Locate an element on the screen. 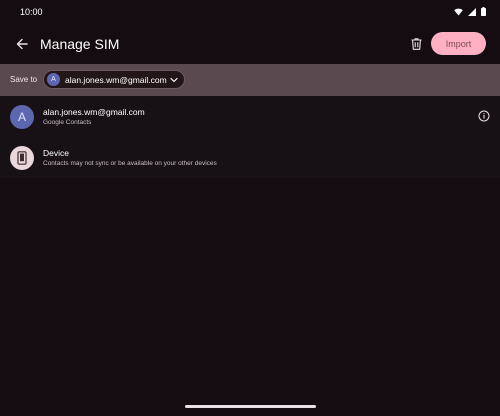 The image size is (500, 416). account-email: alan.jones.wm@gmail.com is located at coordinates (116, 79).